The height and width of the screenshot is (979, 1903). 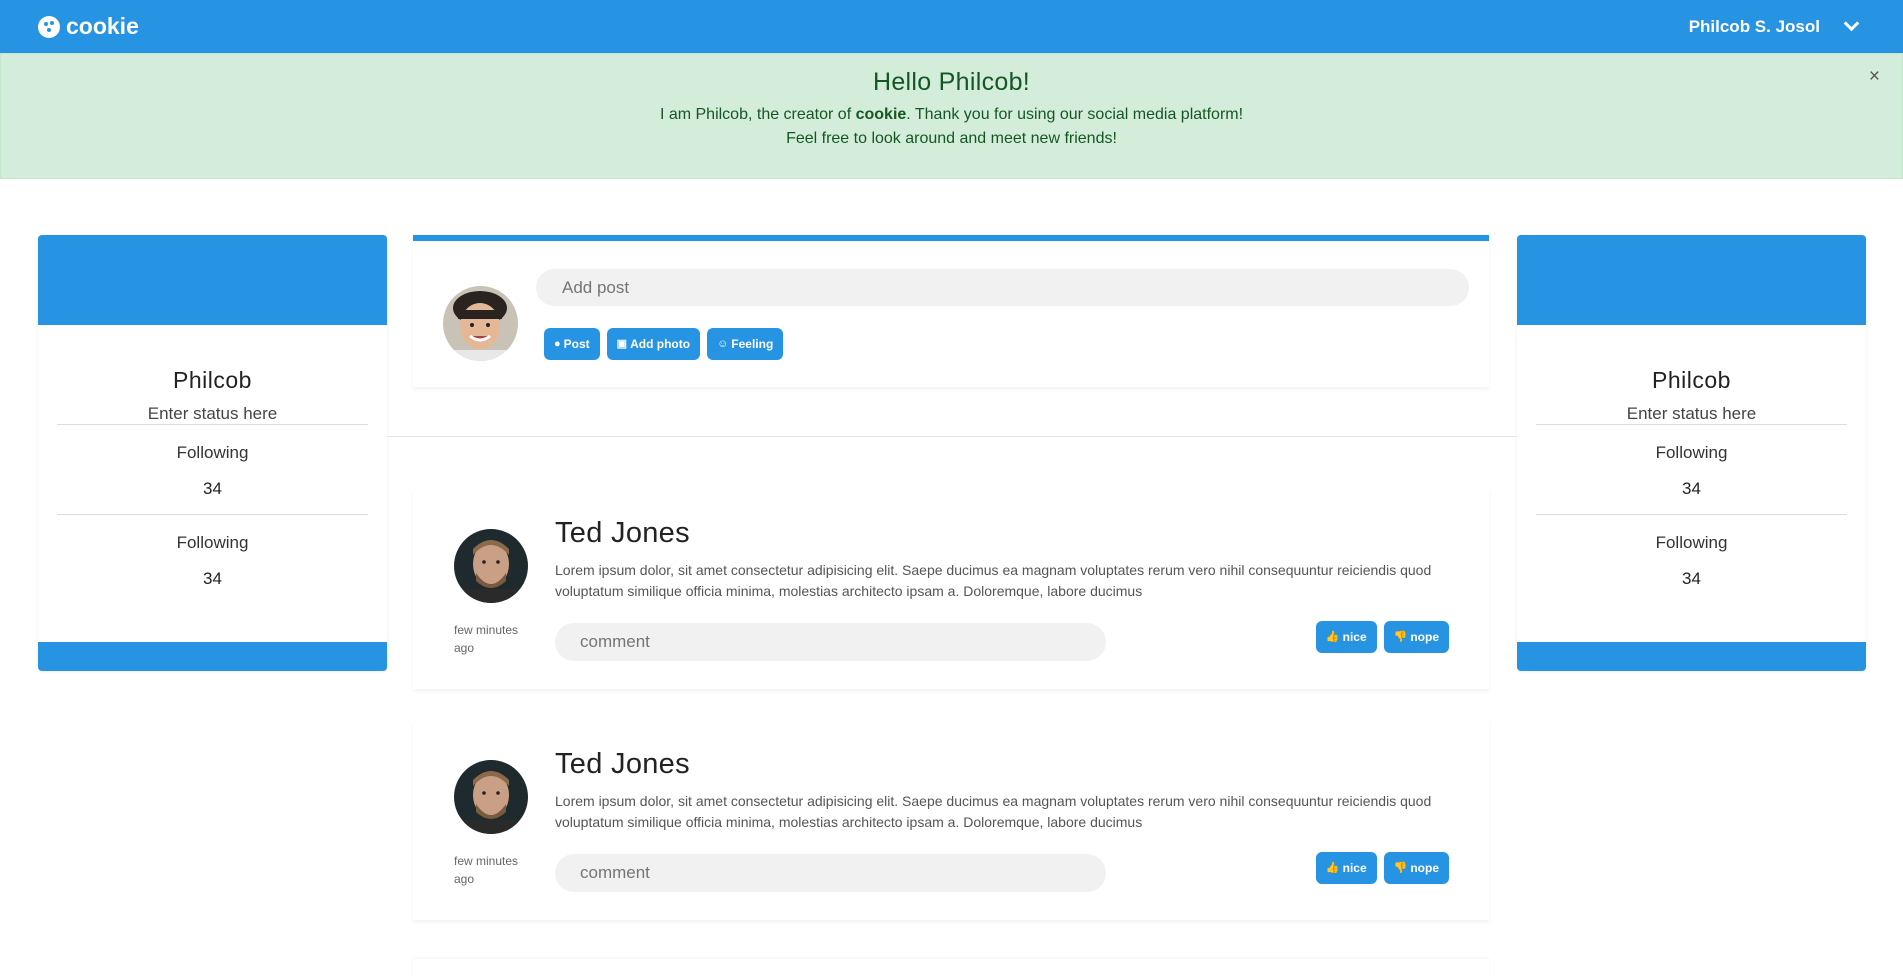 What do you see at coordinates (576, 344) in the screenshot?
I see `post-button-label: Post` at bounding box center [576, 344].